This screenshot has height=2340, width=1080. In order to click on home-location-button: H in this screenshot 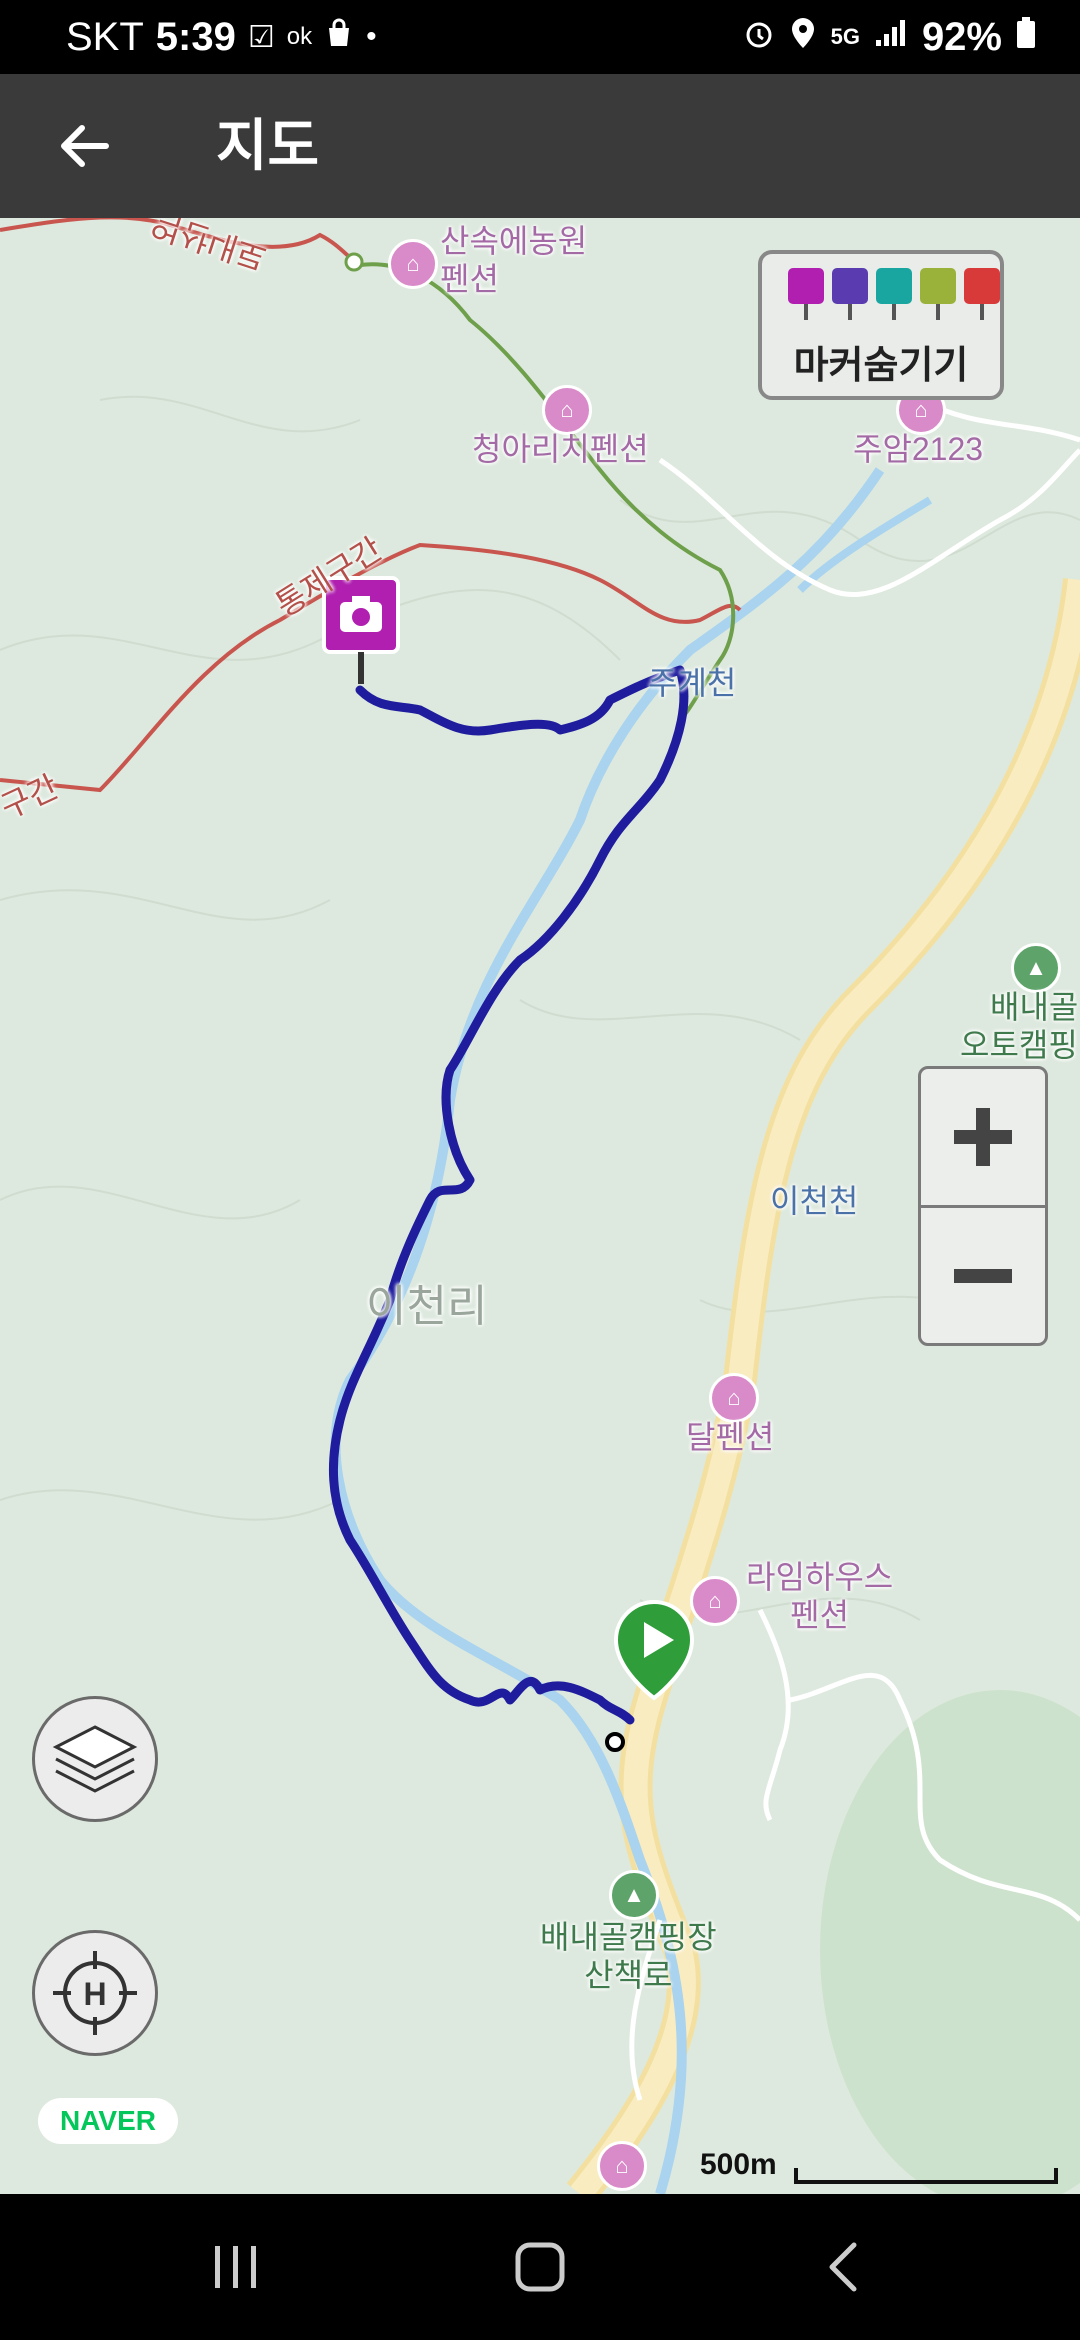, I will do `click(95, 1993)`.